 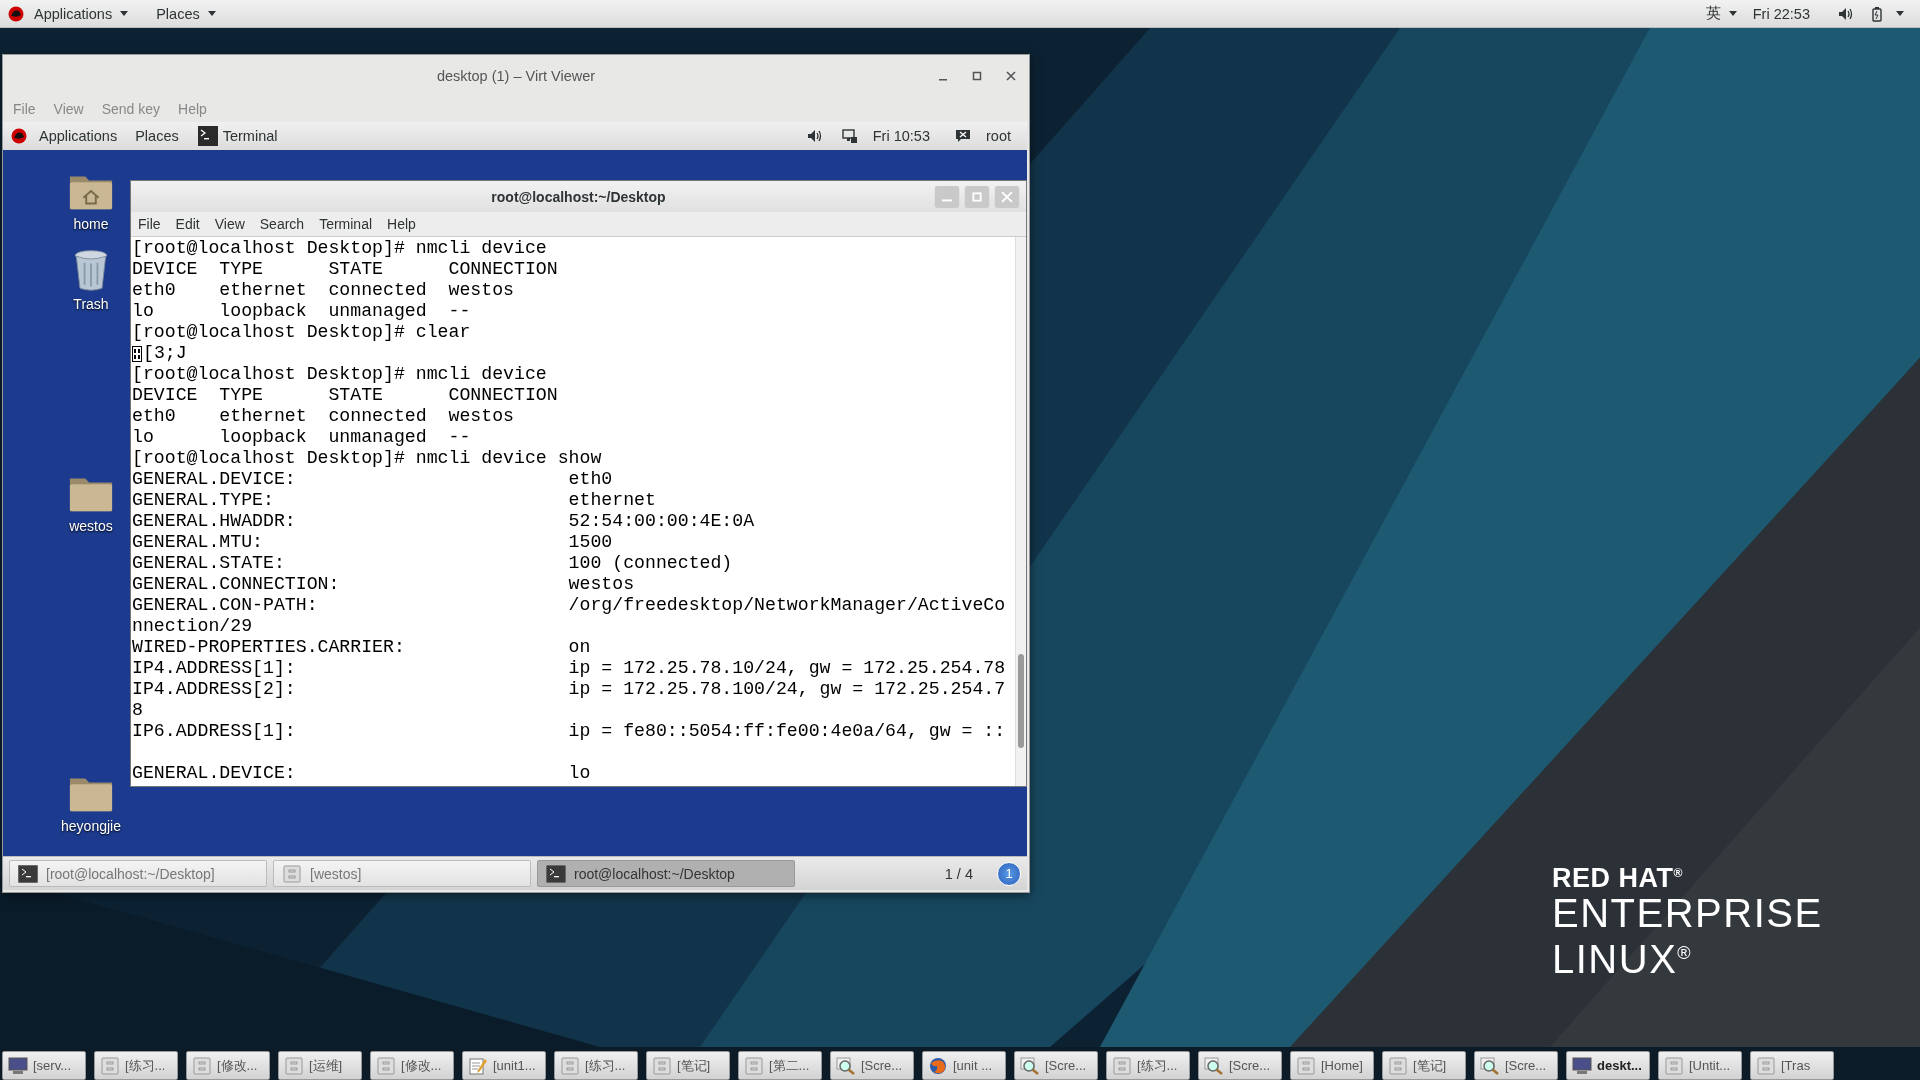 What do you see at coordinates (1582, 1065) in the screenshot?
I see `monitor-icon` at bounding box center [1582, 1065].